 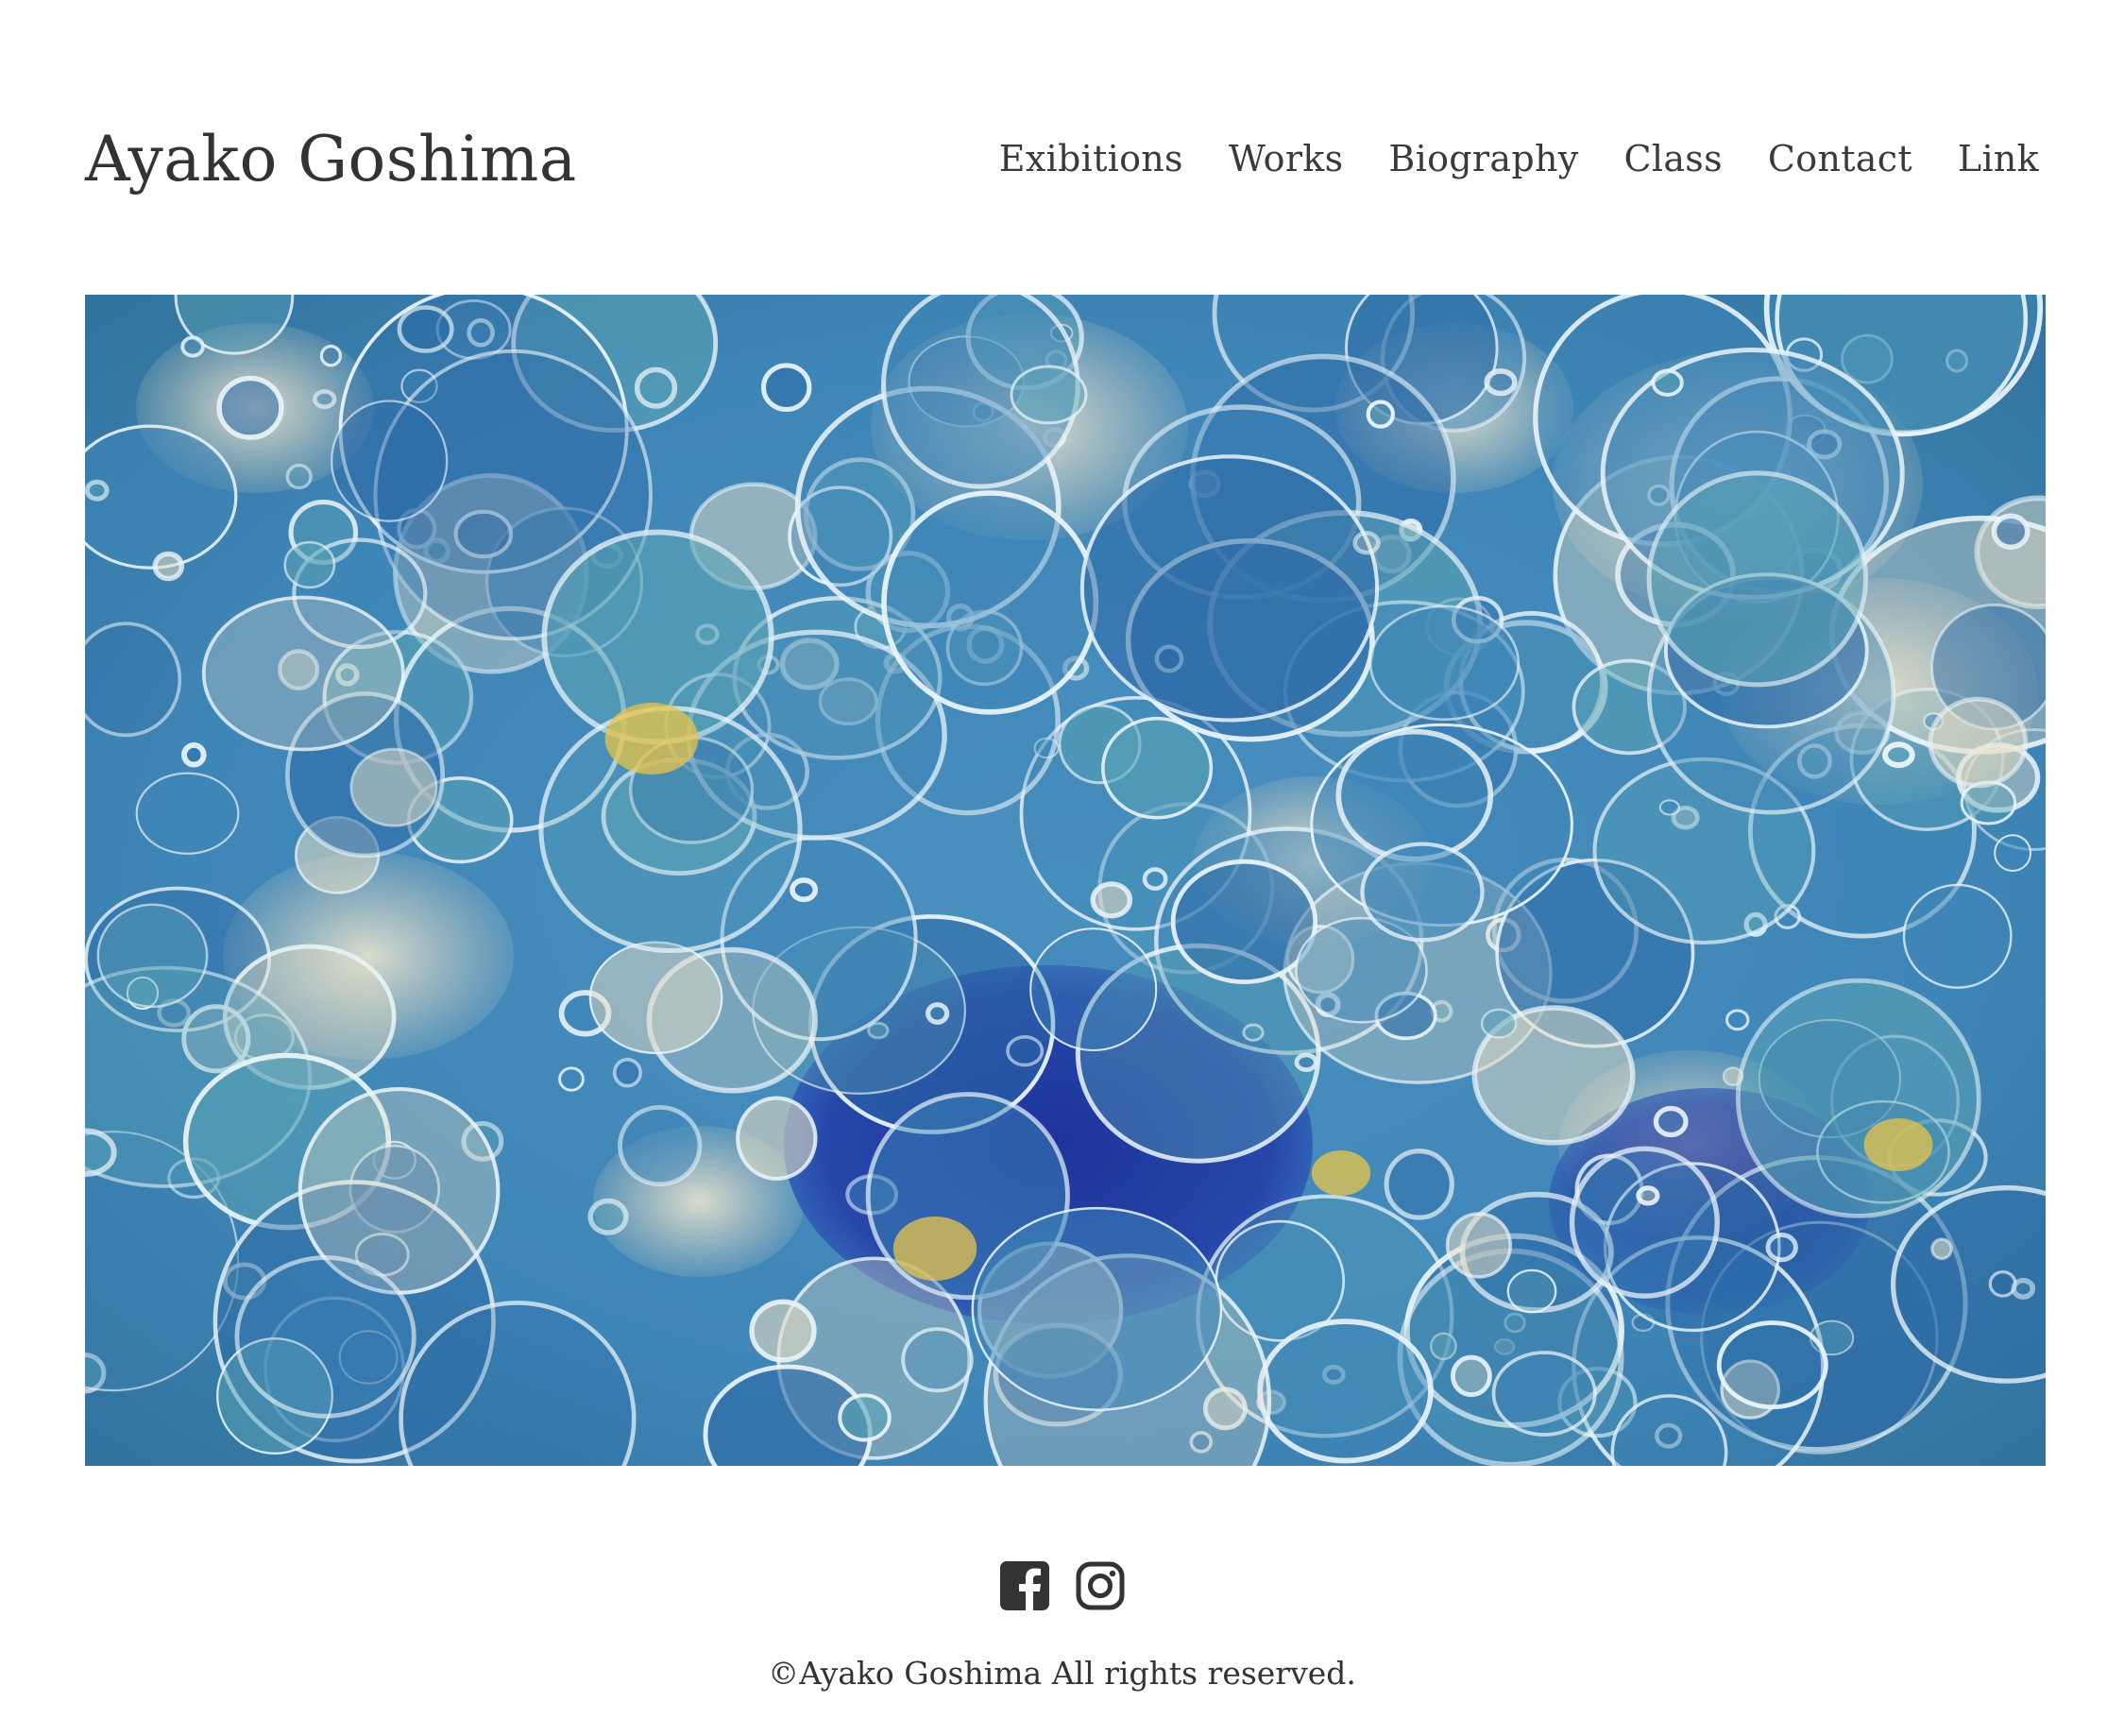 What do you see at coordinates (1483, 158) in the screenshot?
I see `nav-item-biography: Biography` at bounding box center [1483, 158].